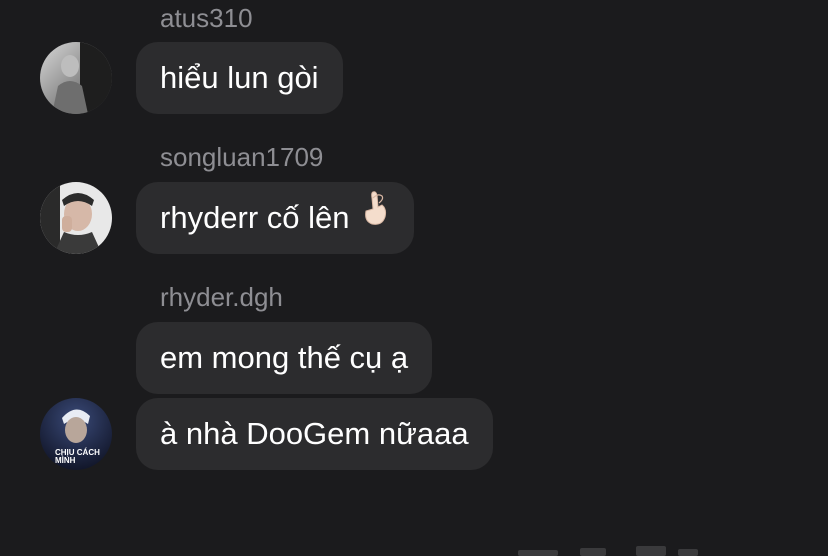  I want to click on partially-visible-text, so click(618, 548).